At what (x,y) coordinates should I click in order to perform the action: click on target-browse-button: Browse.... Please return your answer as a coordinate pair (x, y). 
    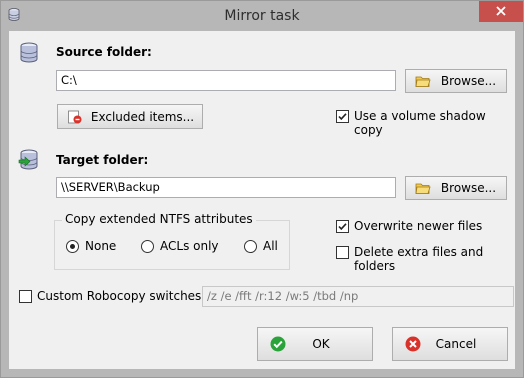
    Looking at the image, I should click on (456, 188).